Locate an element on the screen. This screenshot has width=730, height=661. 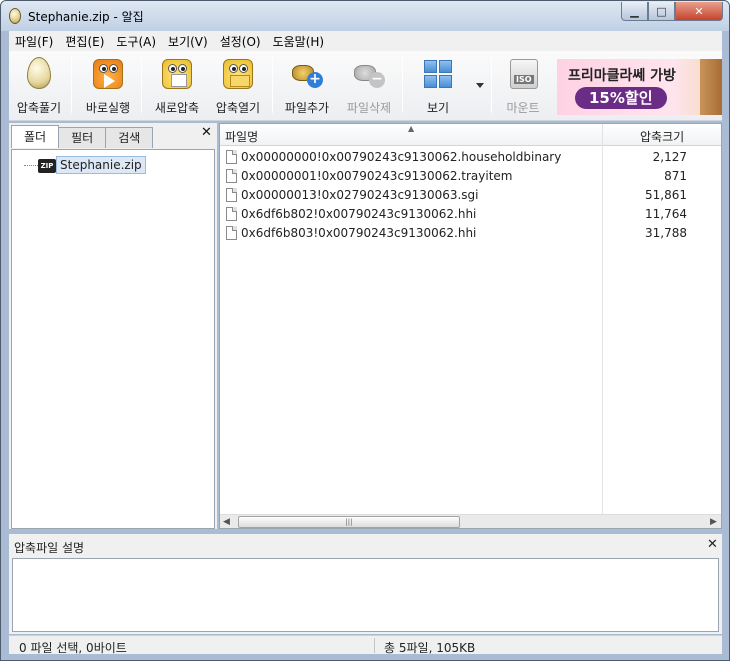
minimize-icon: ▁ is located at coordinates (634, 11).